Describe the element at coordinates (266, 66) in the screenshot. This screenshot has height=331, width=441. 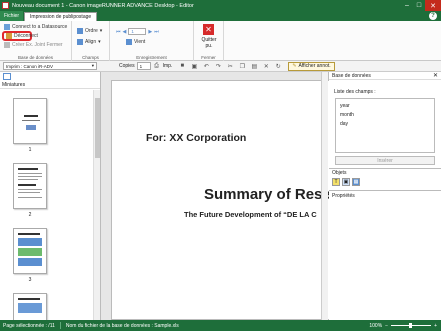
I see `delete-icon: ✕` at that location.